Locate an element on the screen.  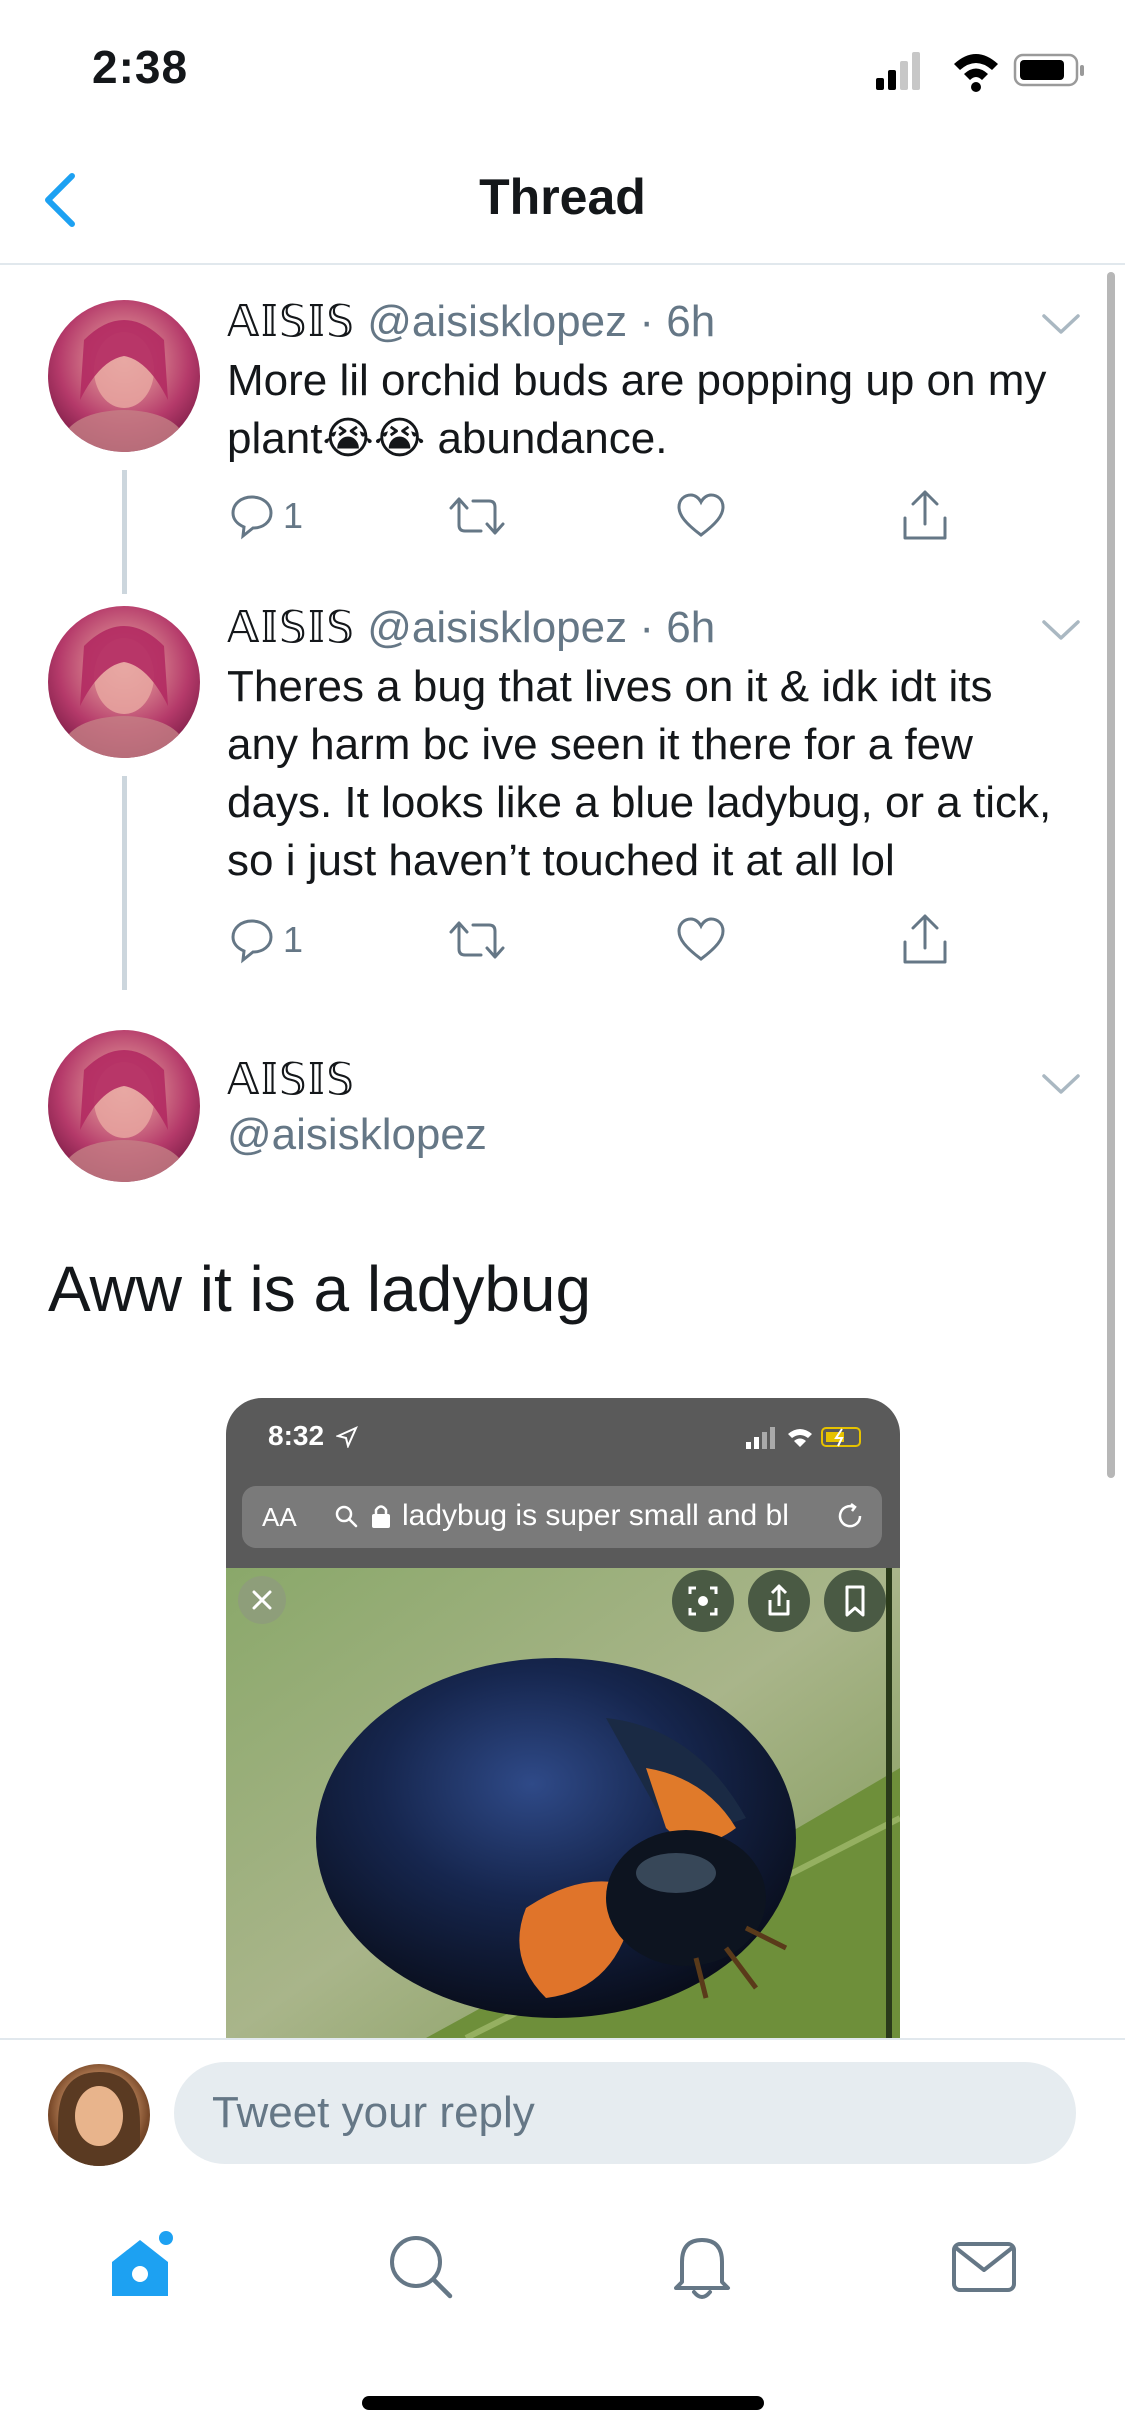
media-status-time: 8:32 is located at coordinates (296, 1435).